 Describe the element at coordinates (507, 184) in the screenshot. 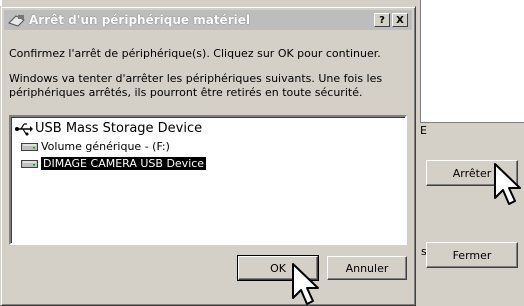

I see `pointer-cursor-icon` at that location.